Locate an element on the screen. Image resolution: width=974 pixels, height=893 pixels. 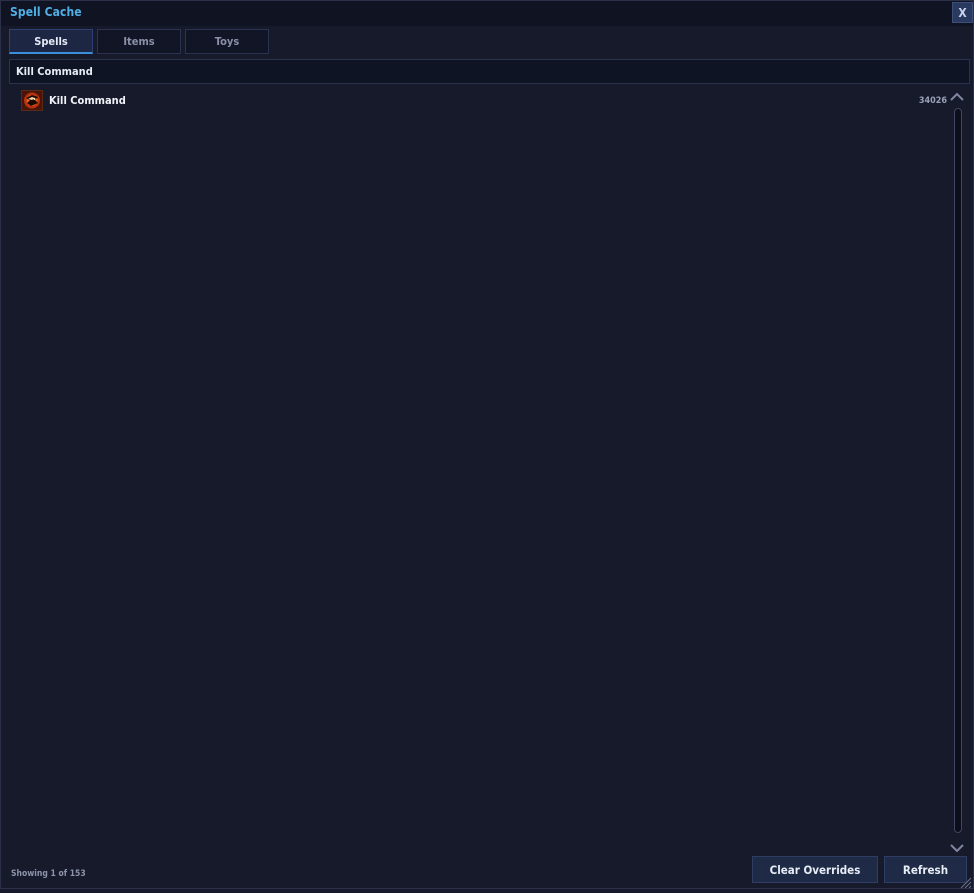
scroll-up-icon is located at coordinates (957, 94).